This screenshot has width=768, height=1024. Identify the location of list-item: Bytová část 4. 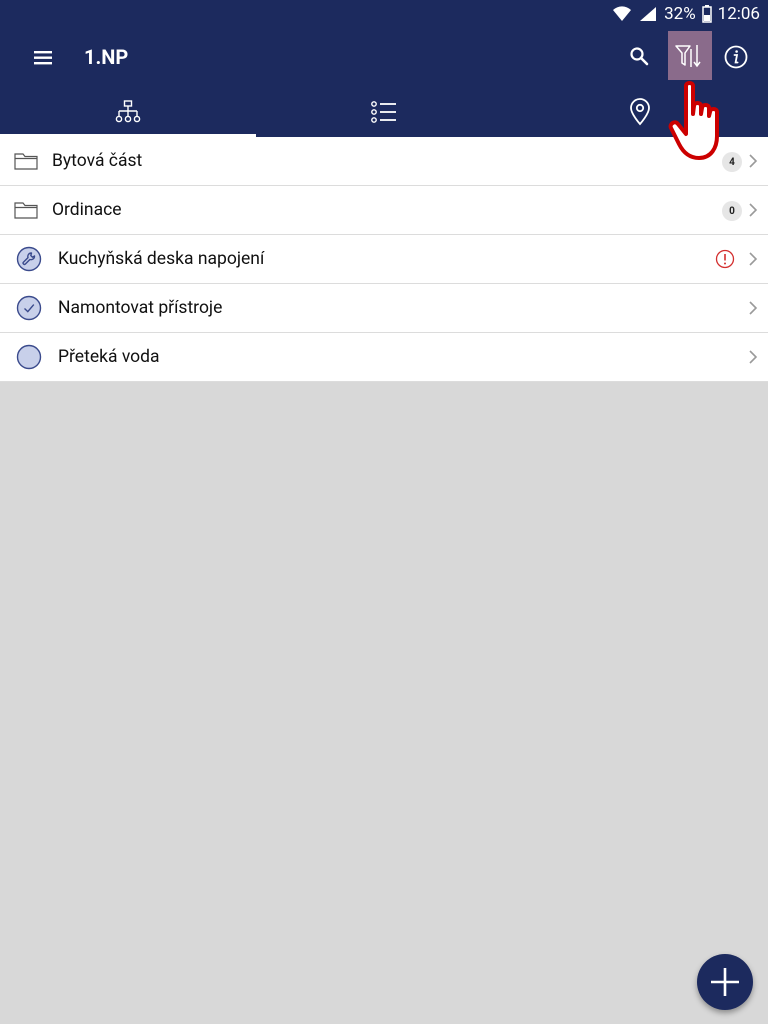
(384, 161).